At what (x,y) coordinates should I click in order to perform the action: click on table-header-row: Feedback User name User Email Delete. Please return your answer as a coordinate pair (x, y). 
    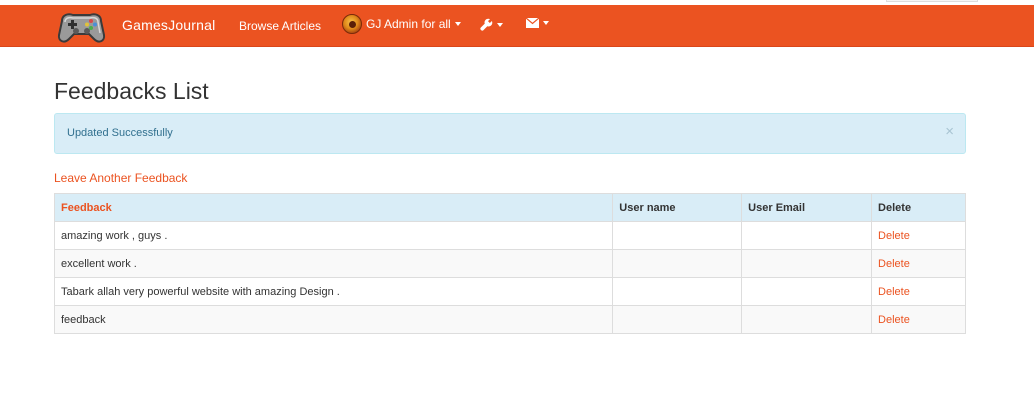
    Looking at the image, I should click on (509, 207).